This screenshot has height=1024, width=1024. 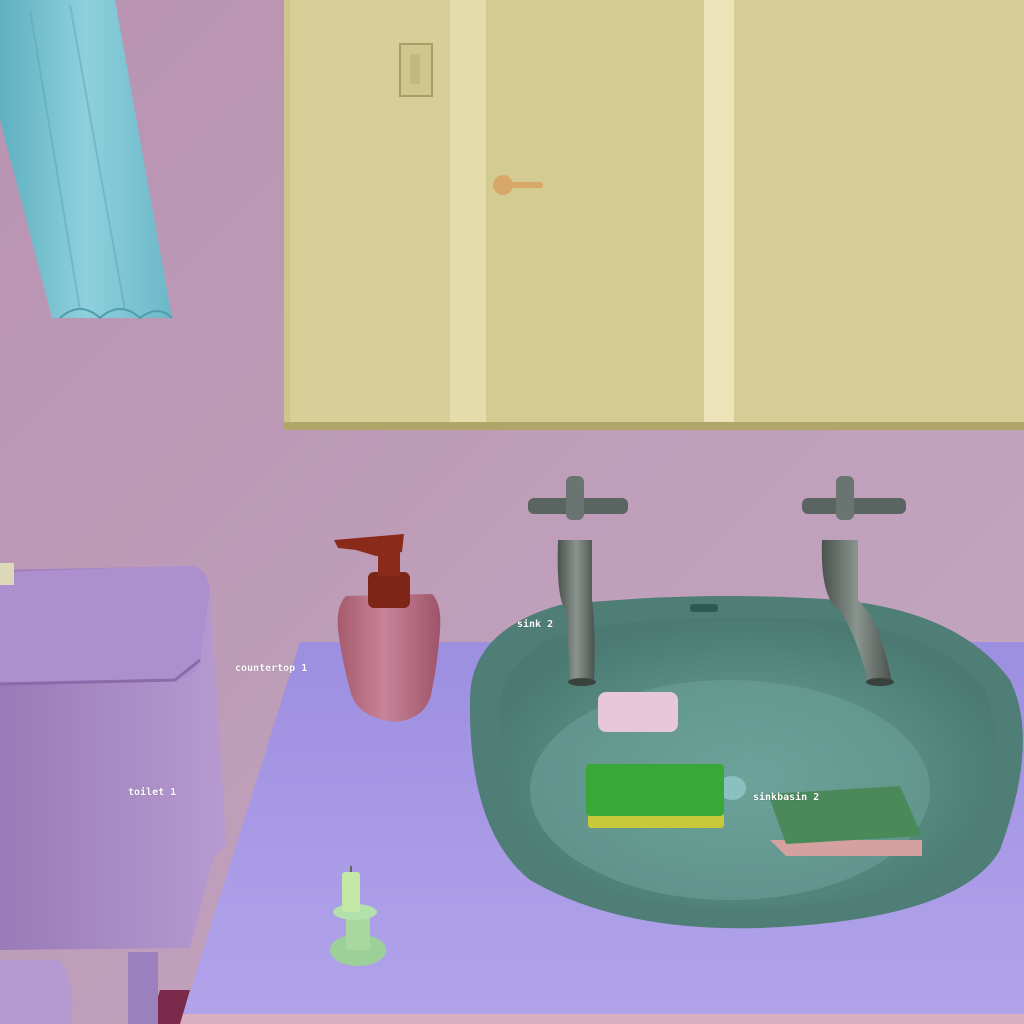 I want to click on label-sink: sink 2, so click(x=535, y=624).